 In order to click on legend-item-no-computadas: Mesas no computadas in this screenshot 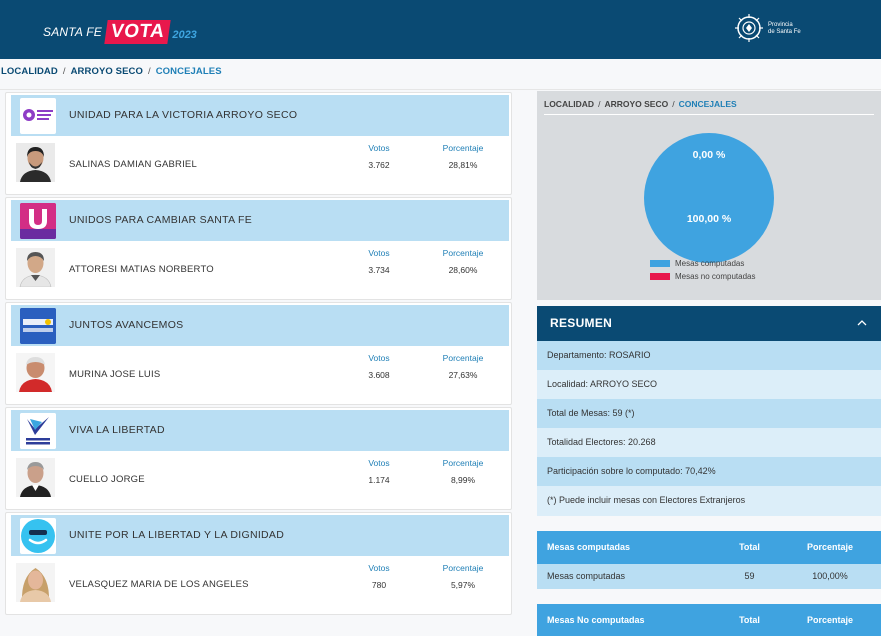, I will do `click(703, 276)`.